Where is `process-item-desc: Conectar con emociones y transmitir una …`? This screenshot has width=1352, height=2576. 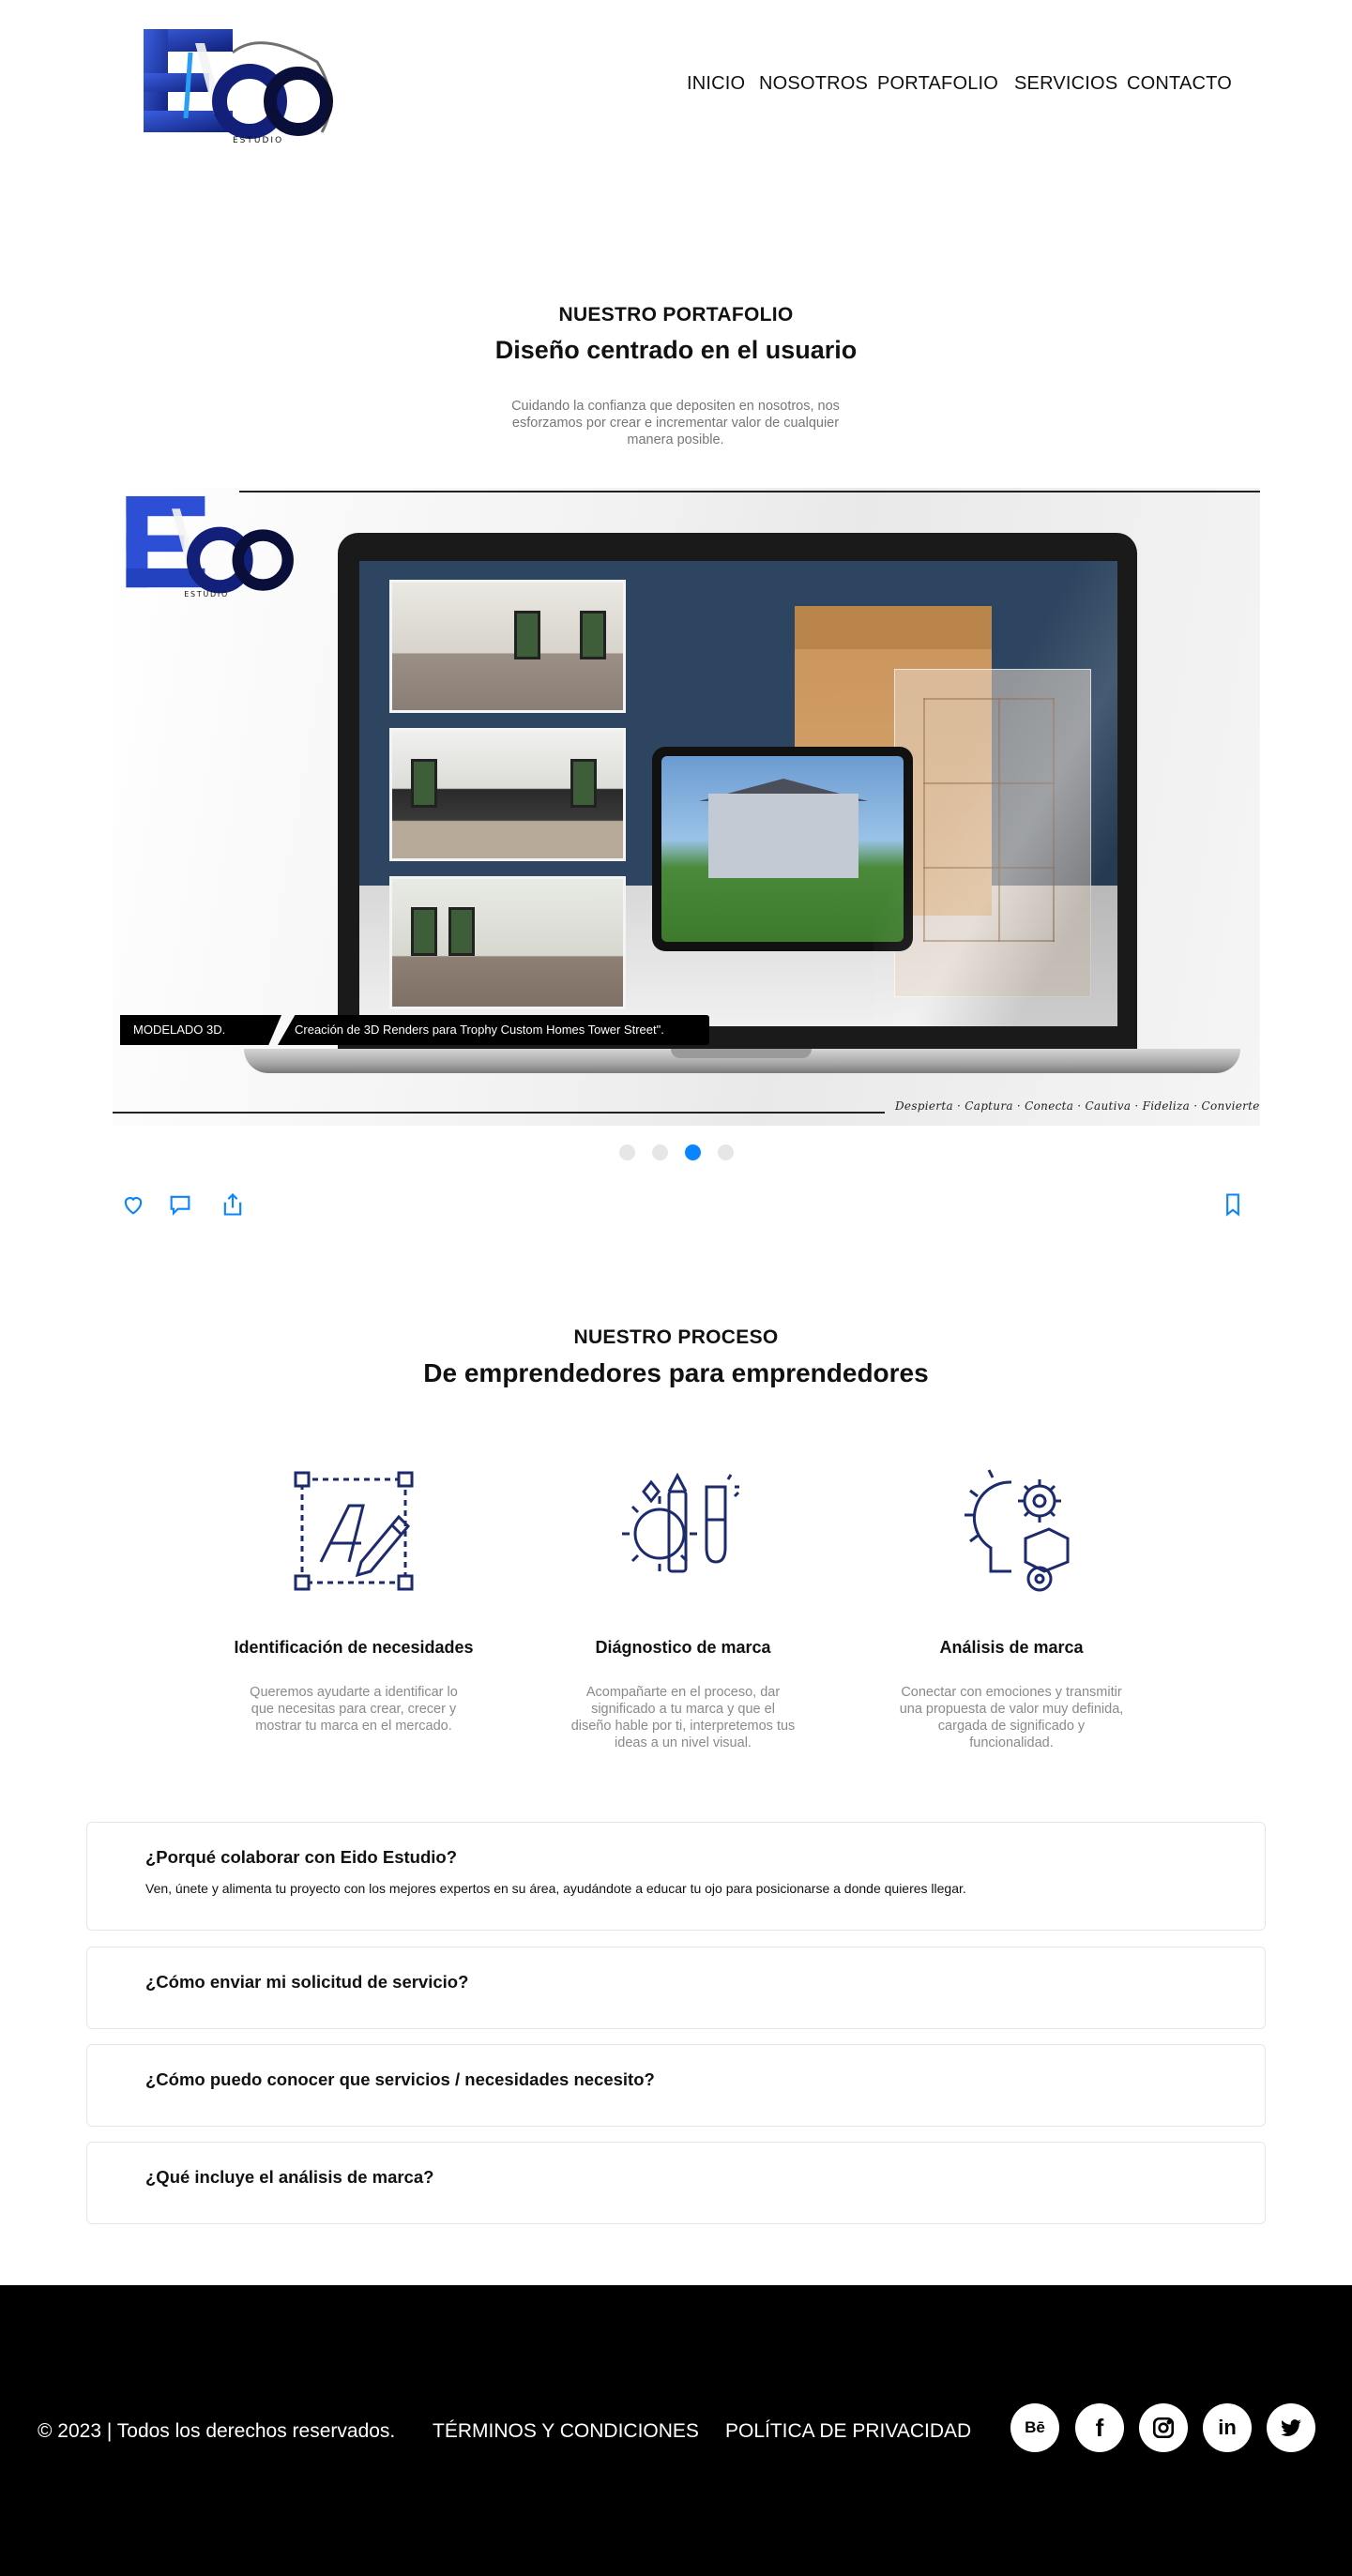 process-item-desc: Conectar con emociones y transmitir una … is located at coordinates (1011, 1717).